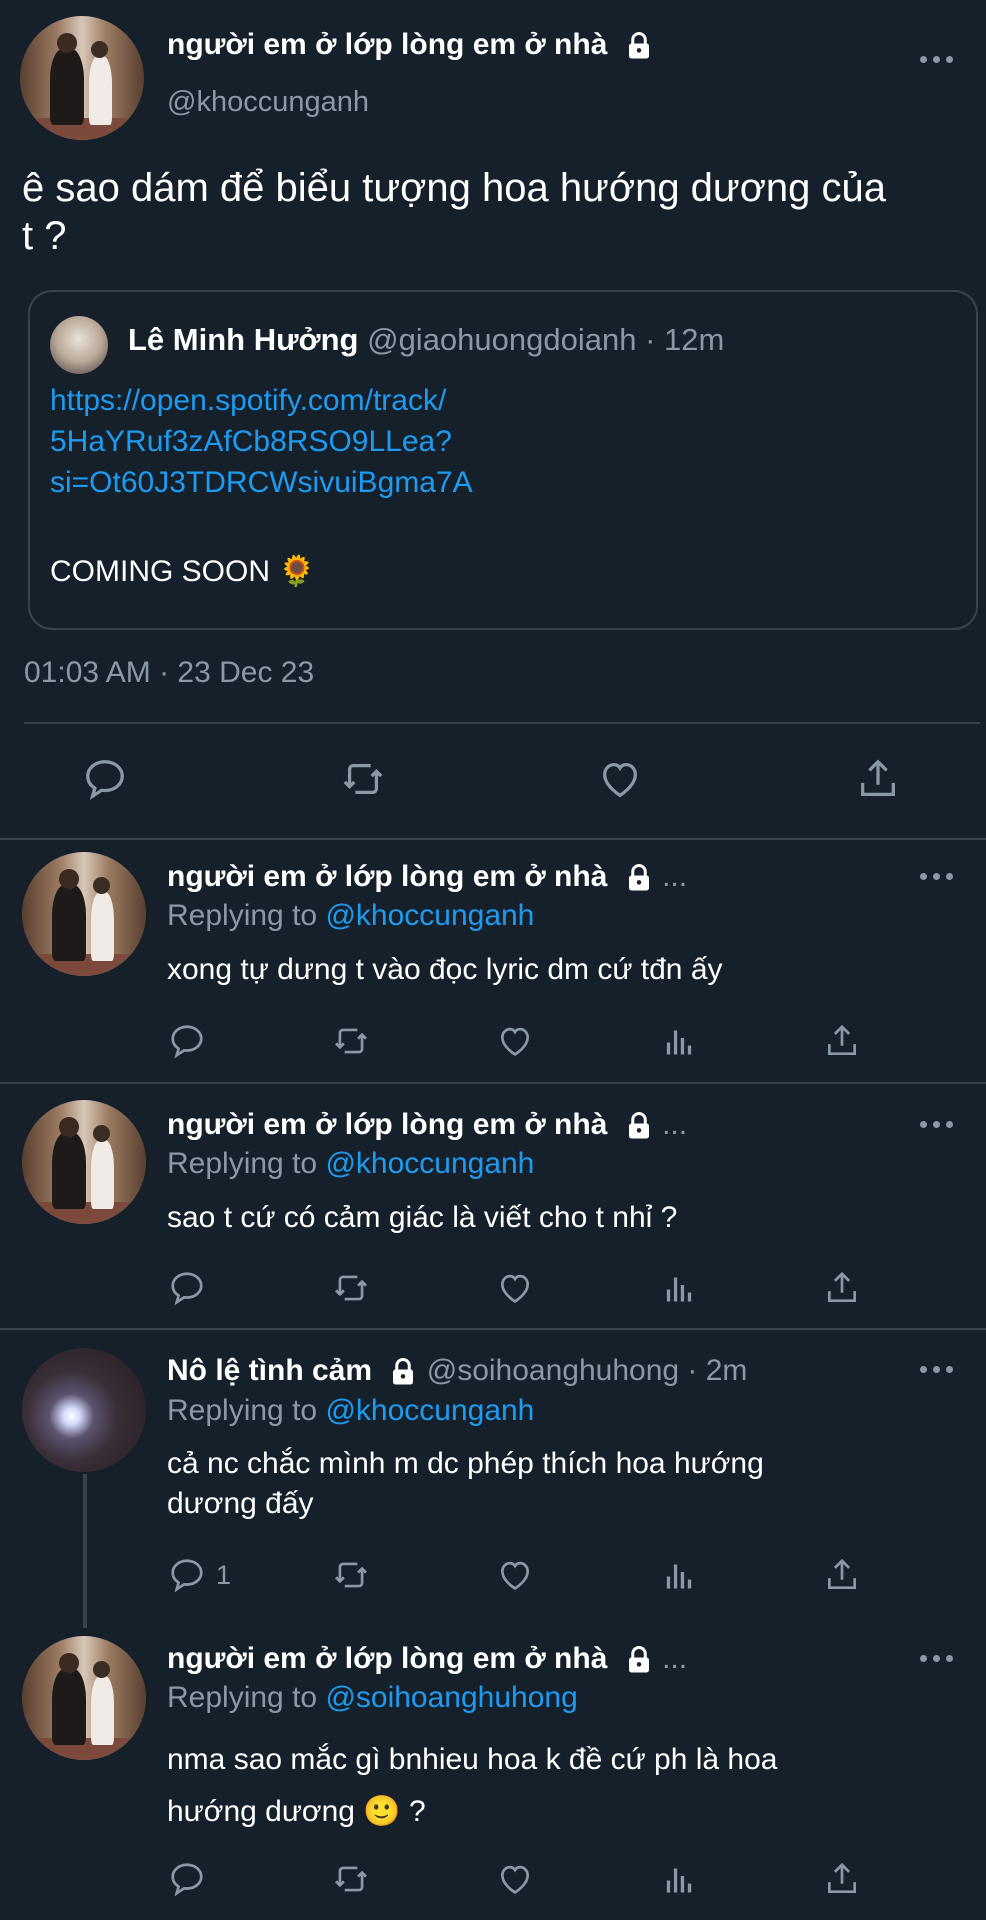  I want to click on tweet-text-line: t ?, so click(44, 236).